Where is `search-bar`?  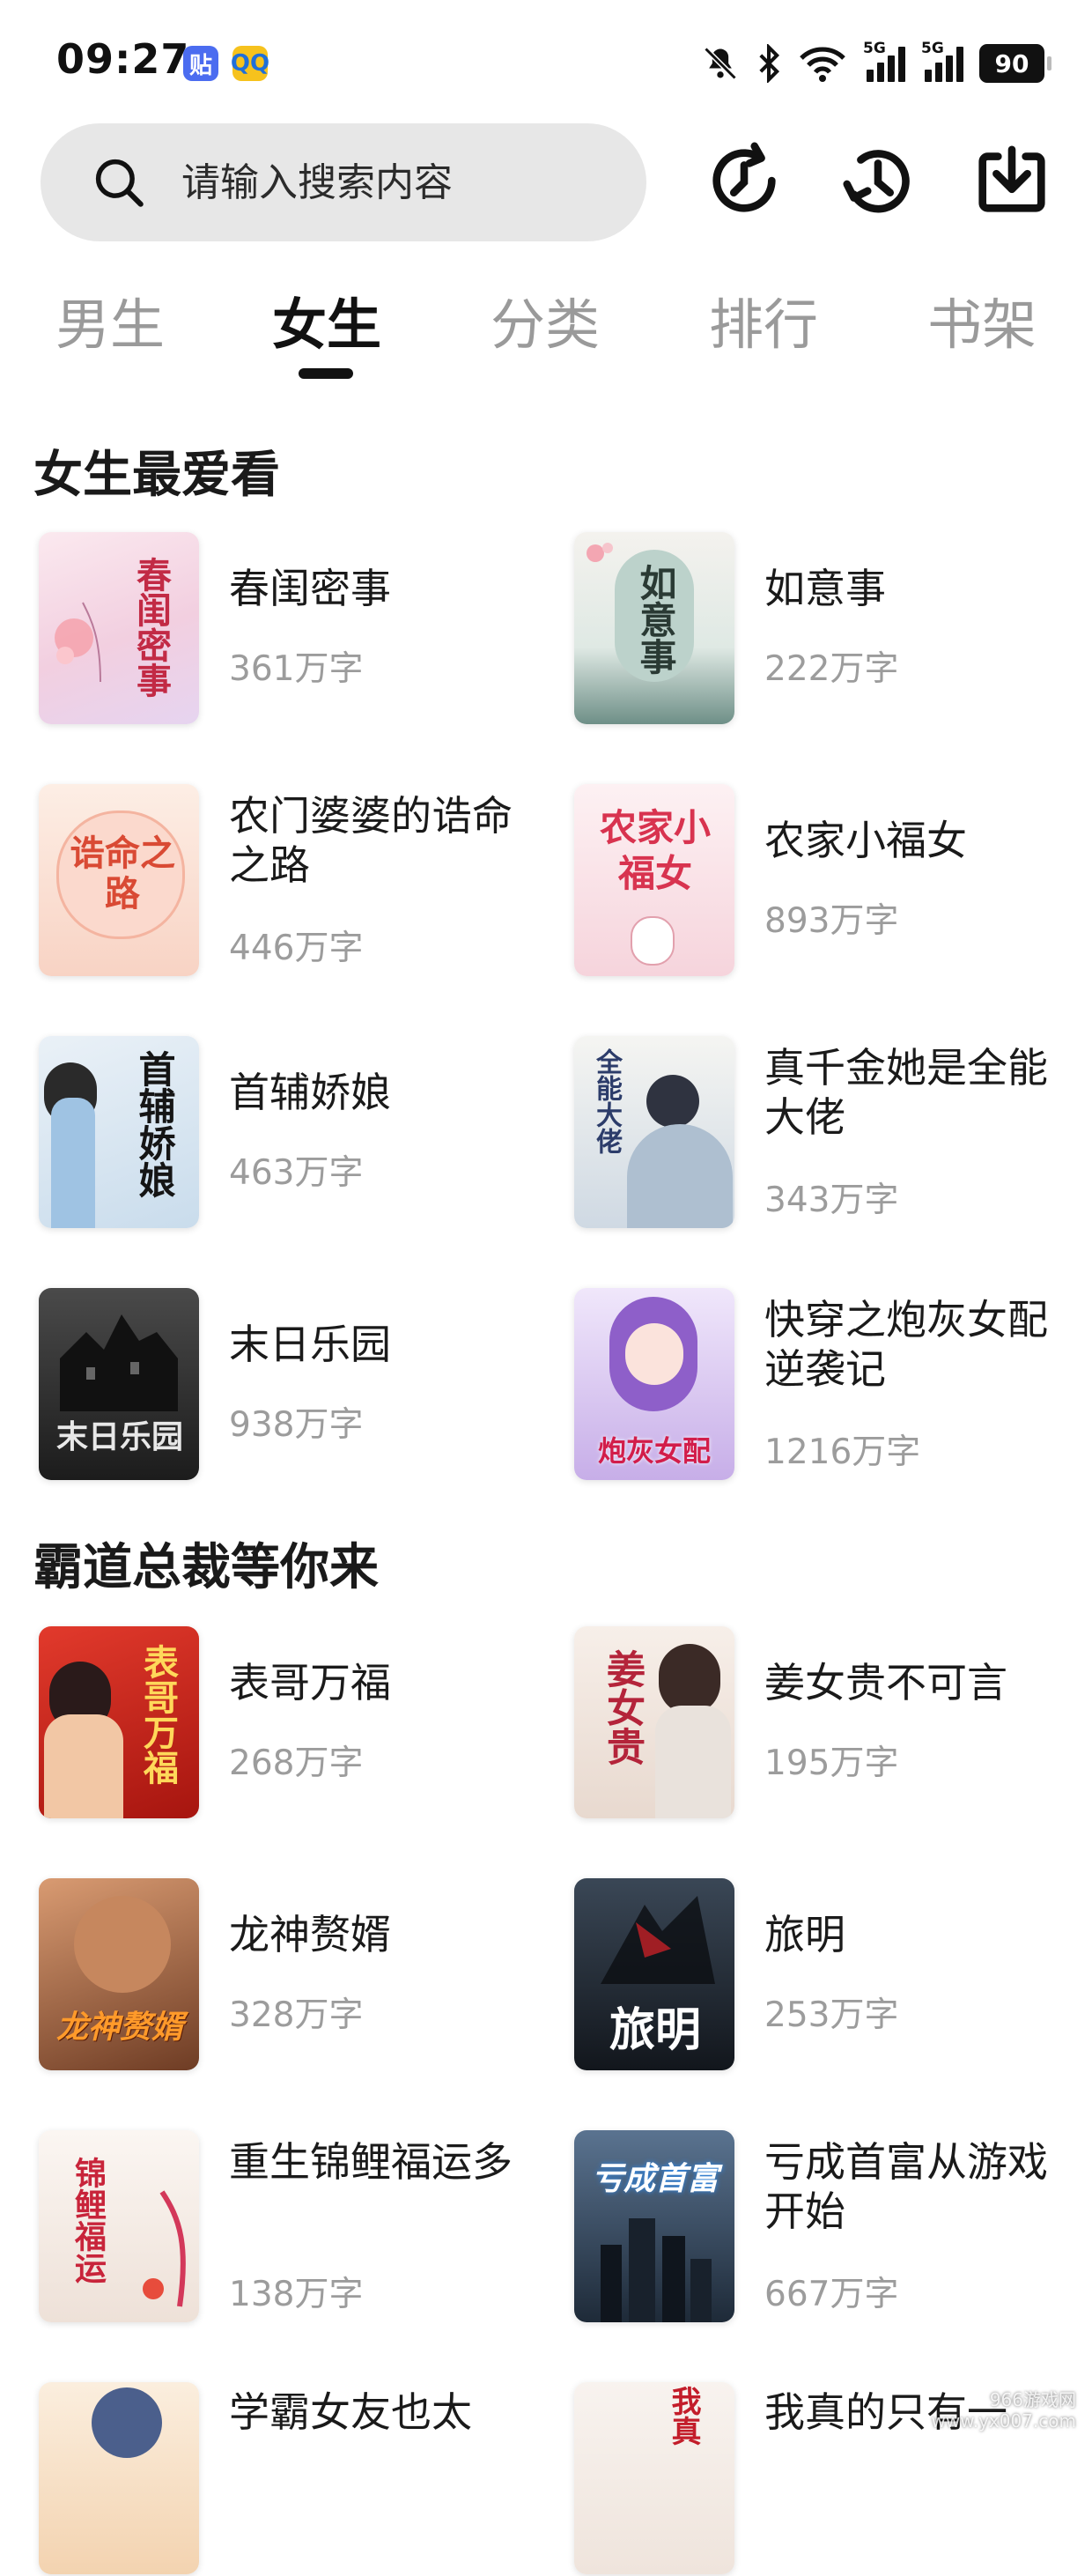 search-bar is located at coordinates (343, 182).